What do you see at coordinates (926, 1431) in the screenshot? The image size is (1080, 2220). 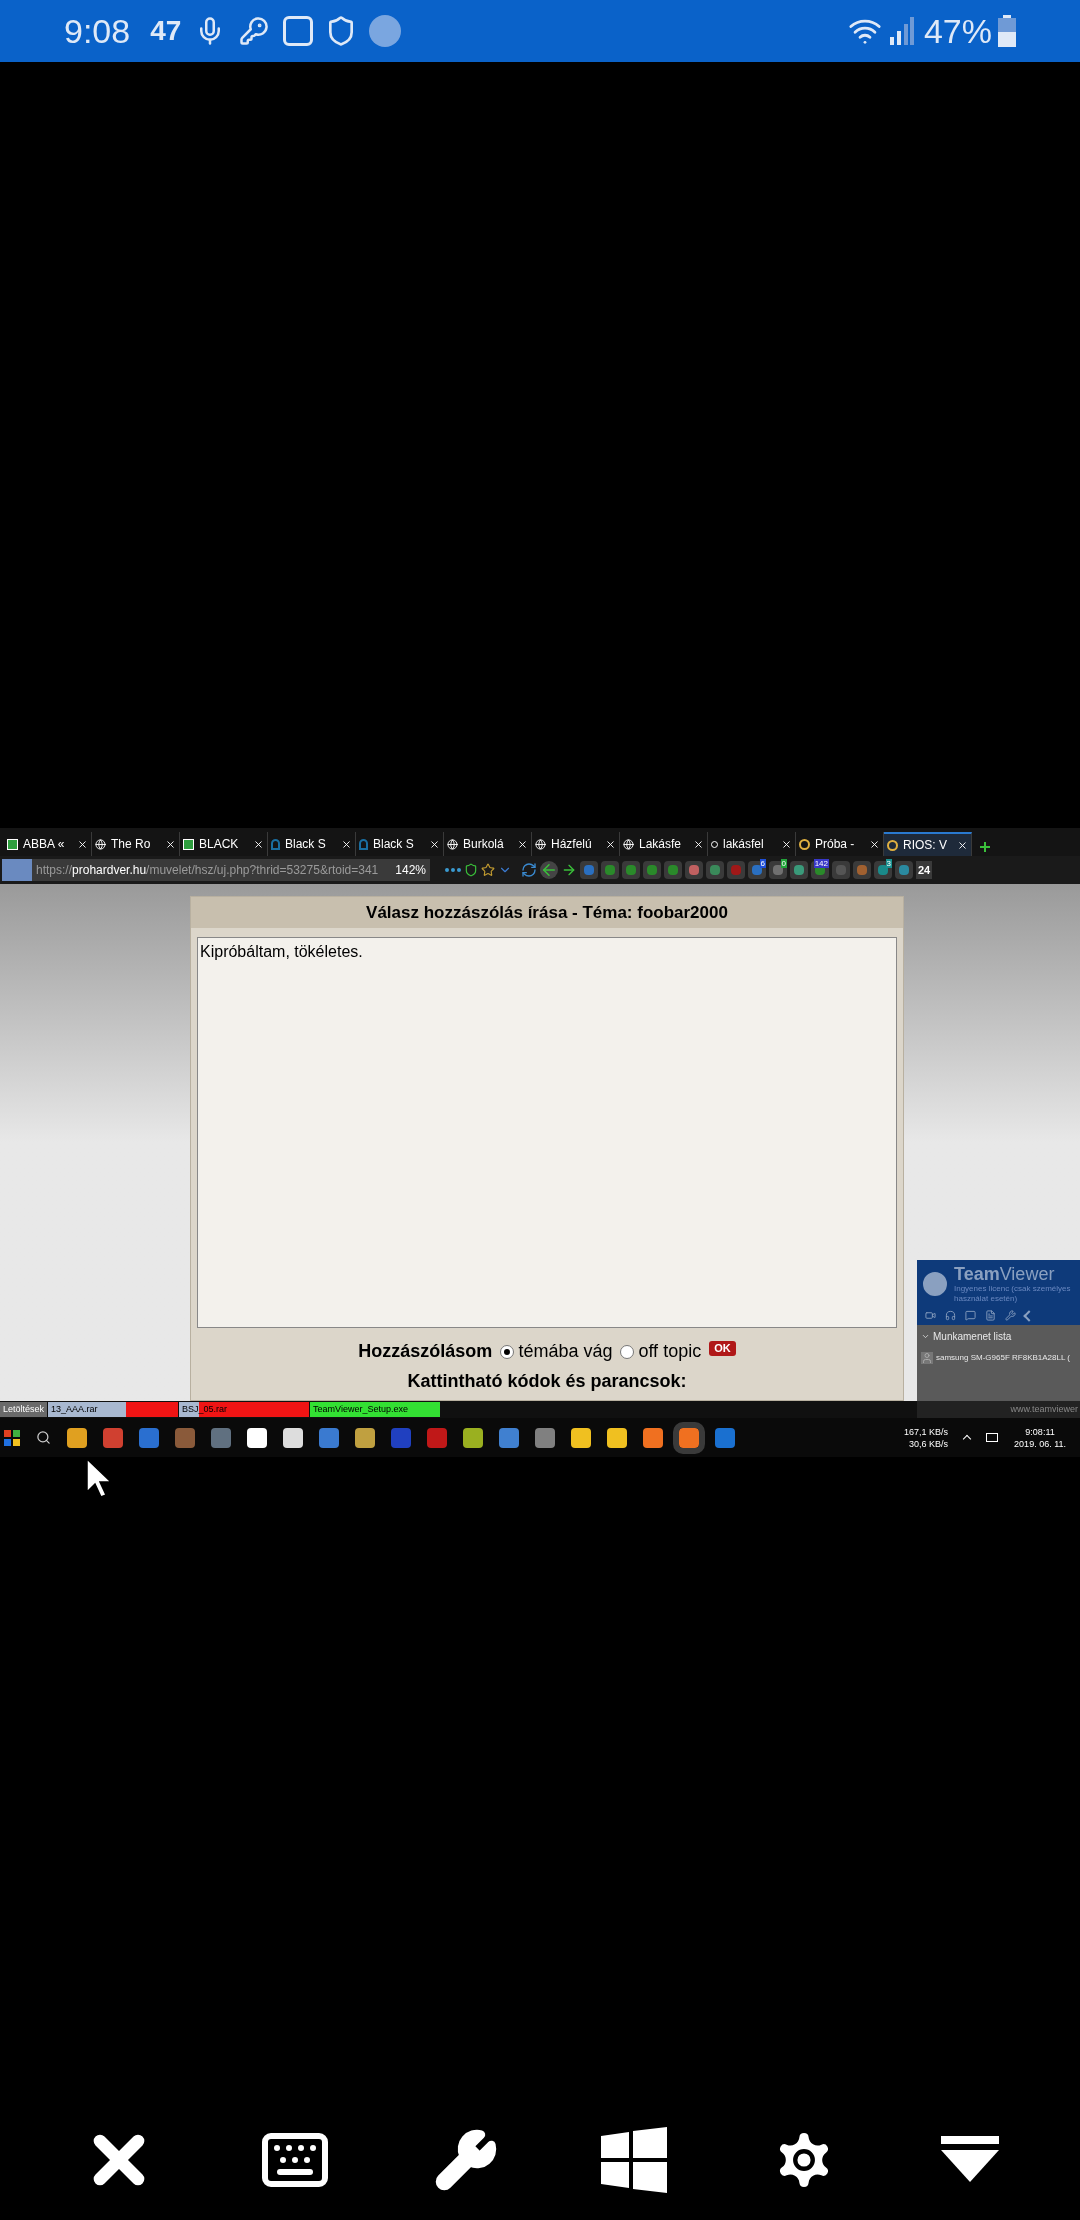 I see `upload-speed: 167,1 KB/s` at bounding box center [926, 1431].